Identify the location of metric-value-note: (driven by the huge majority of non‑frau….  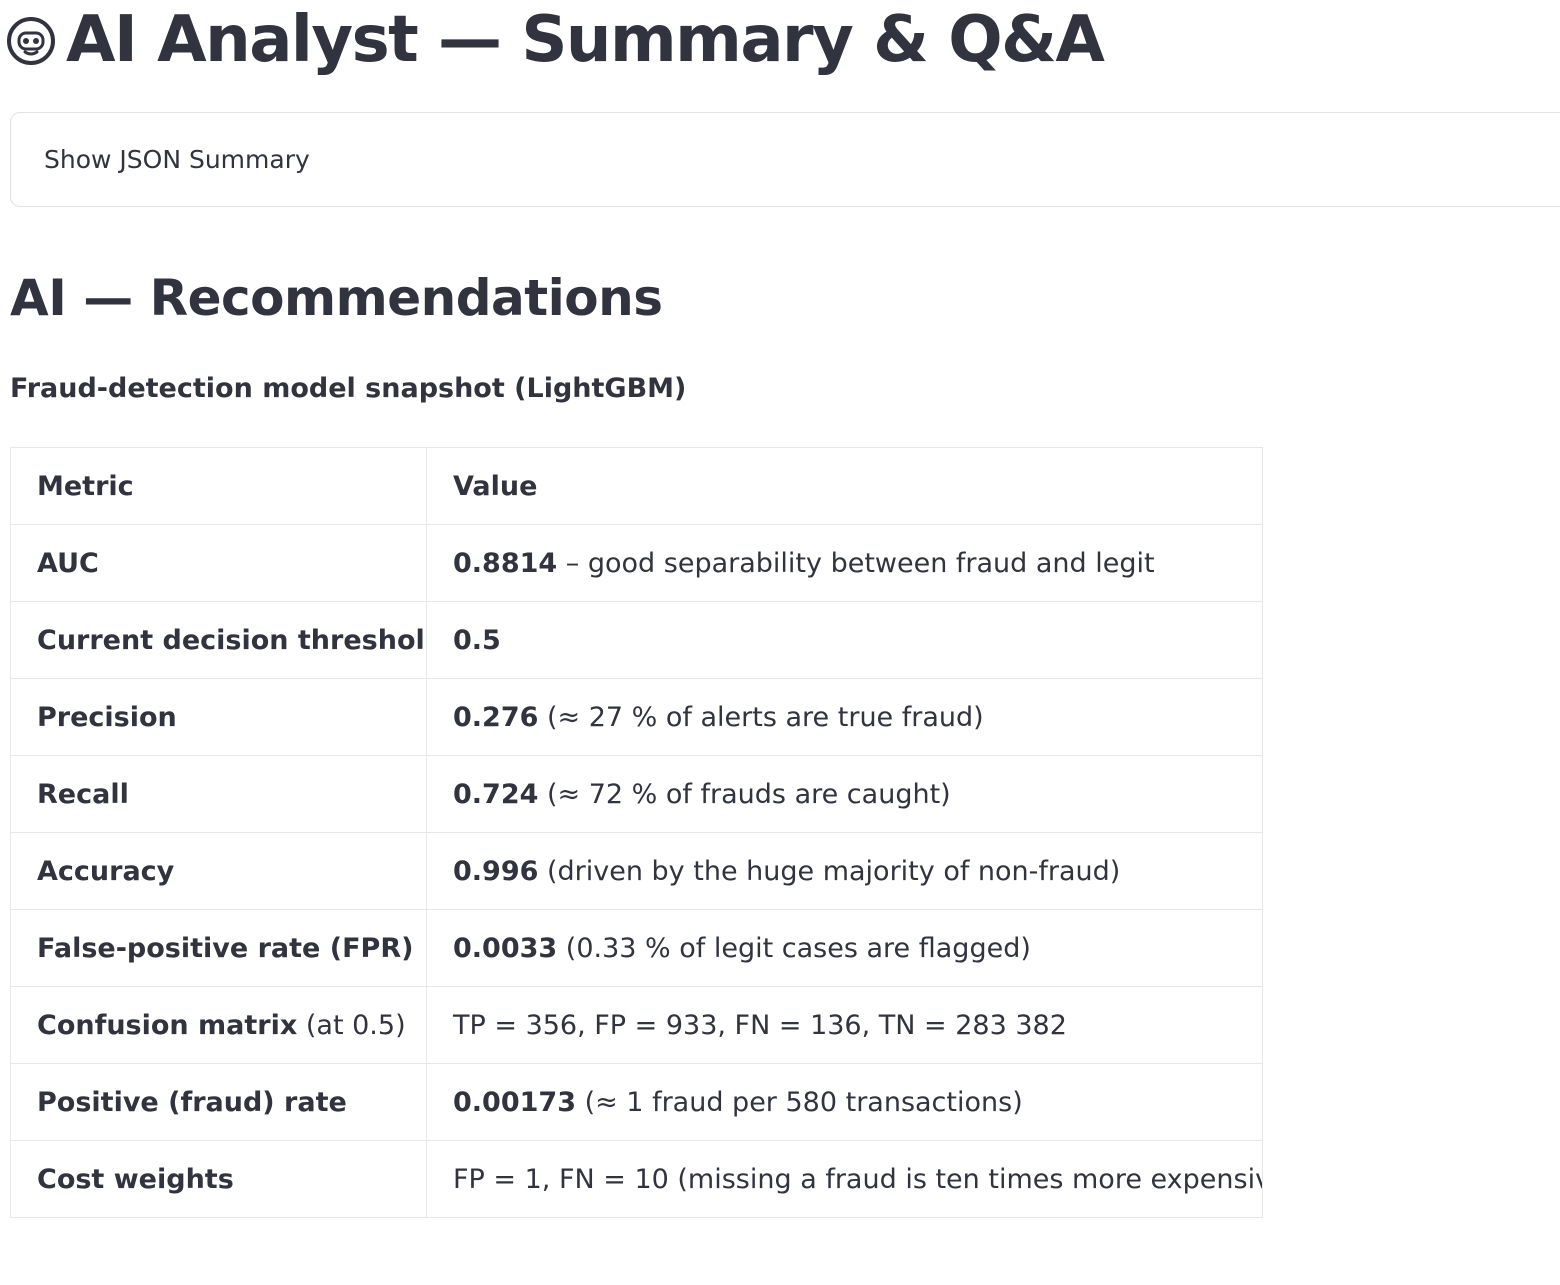
(829, 871).